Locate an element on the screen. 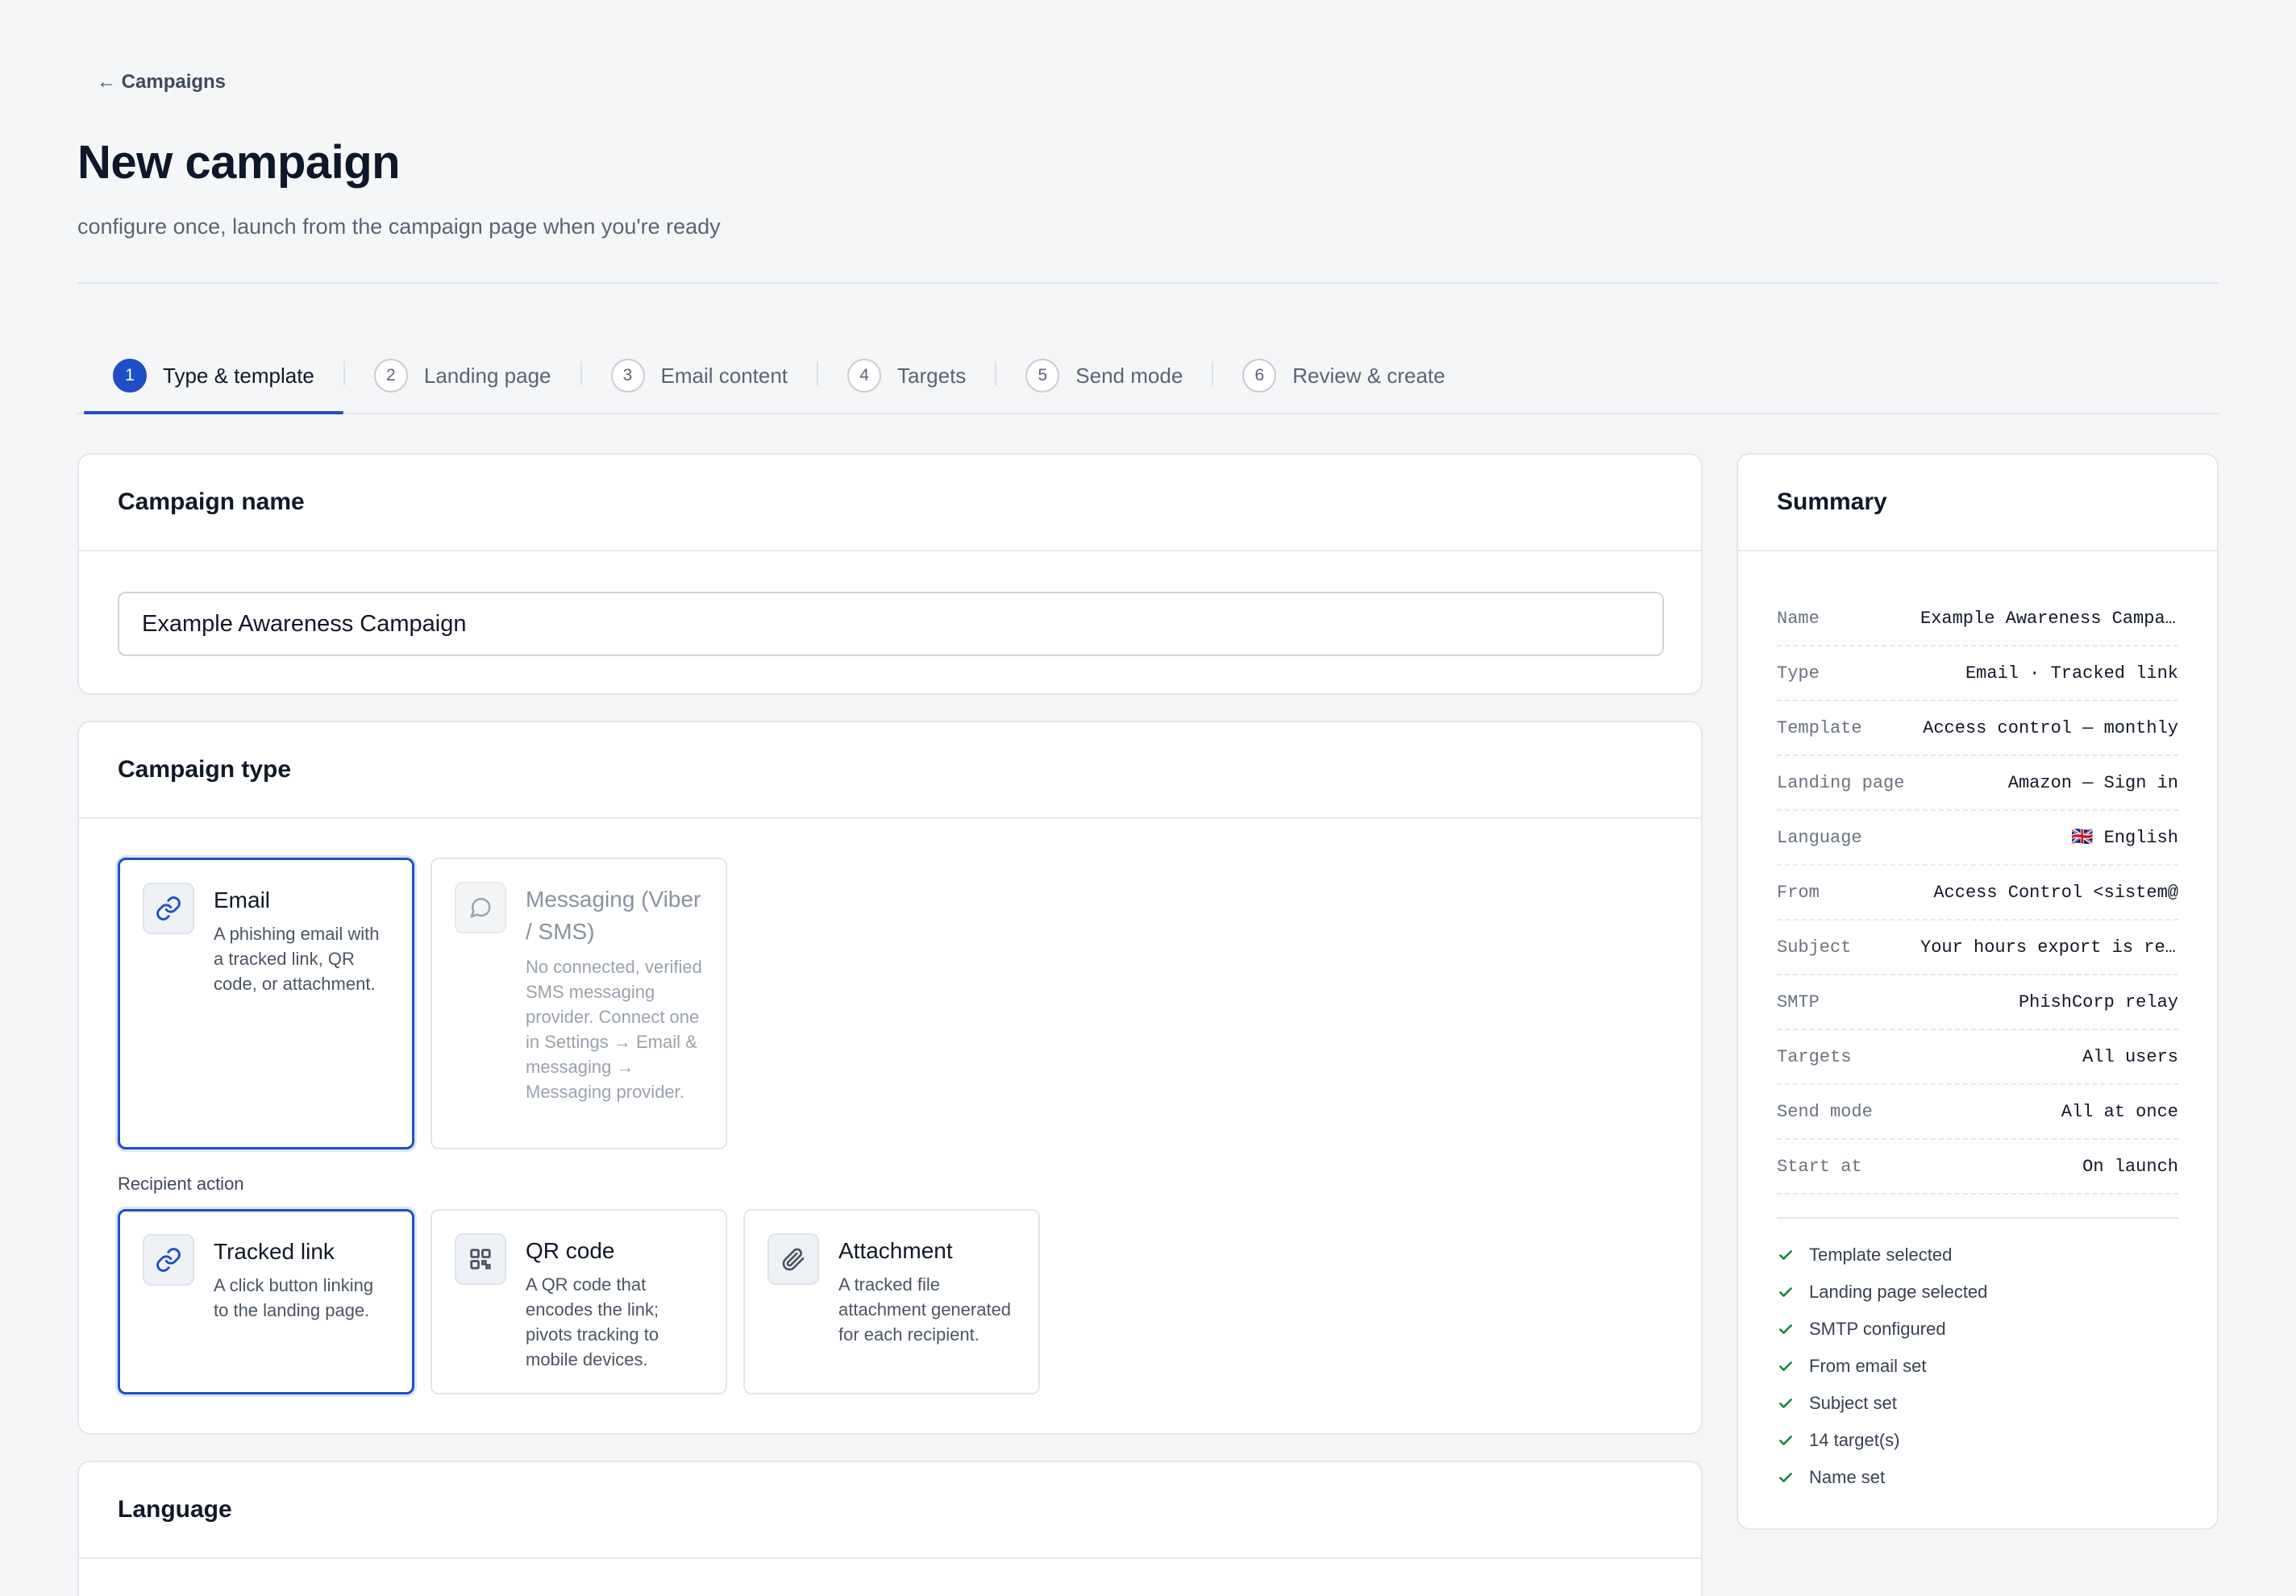 The image size is (2296, 1596). summary-row-targets: Targets All users is located at coordinates (1978, 1057).